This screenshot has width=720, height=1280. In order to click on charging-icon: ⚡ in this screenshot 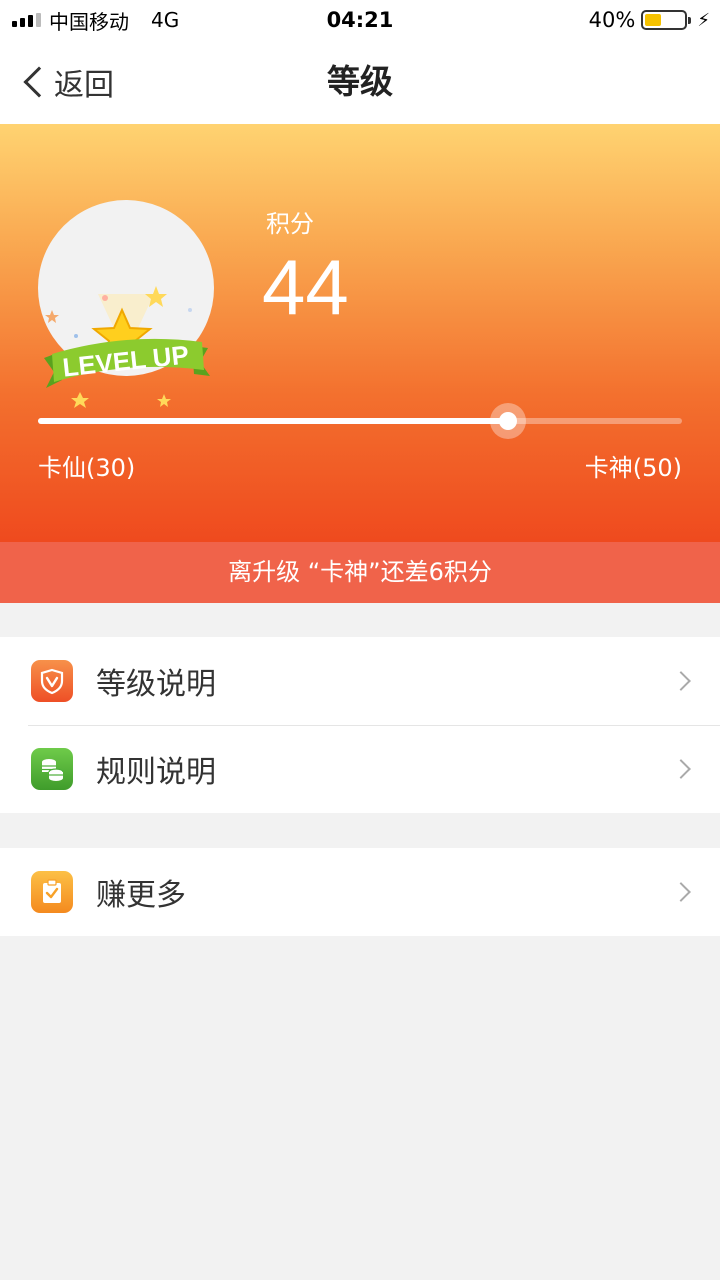, I will do `click(703, 20)`.